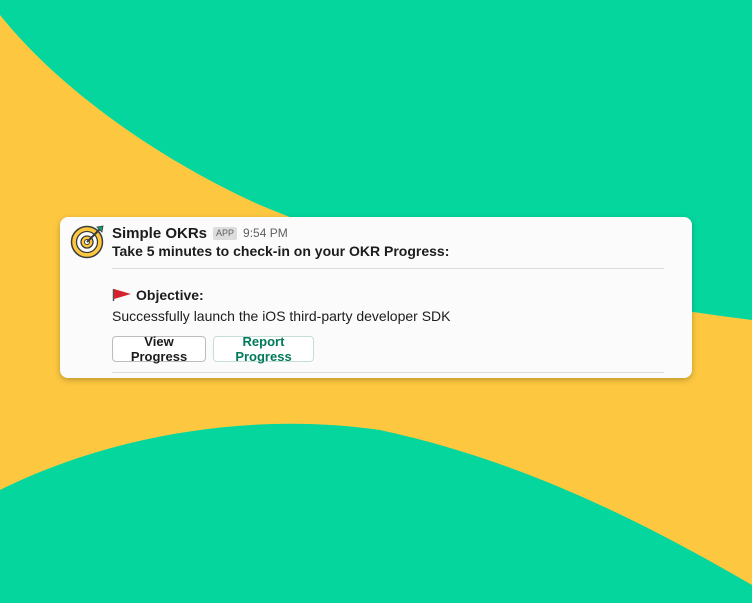 This screenshot has height=603, width=752. Describe the element at coordinates (265, 233) in the screenshot. I see `timestamp: 9:54 PM` at that location.